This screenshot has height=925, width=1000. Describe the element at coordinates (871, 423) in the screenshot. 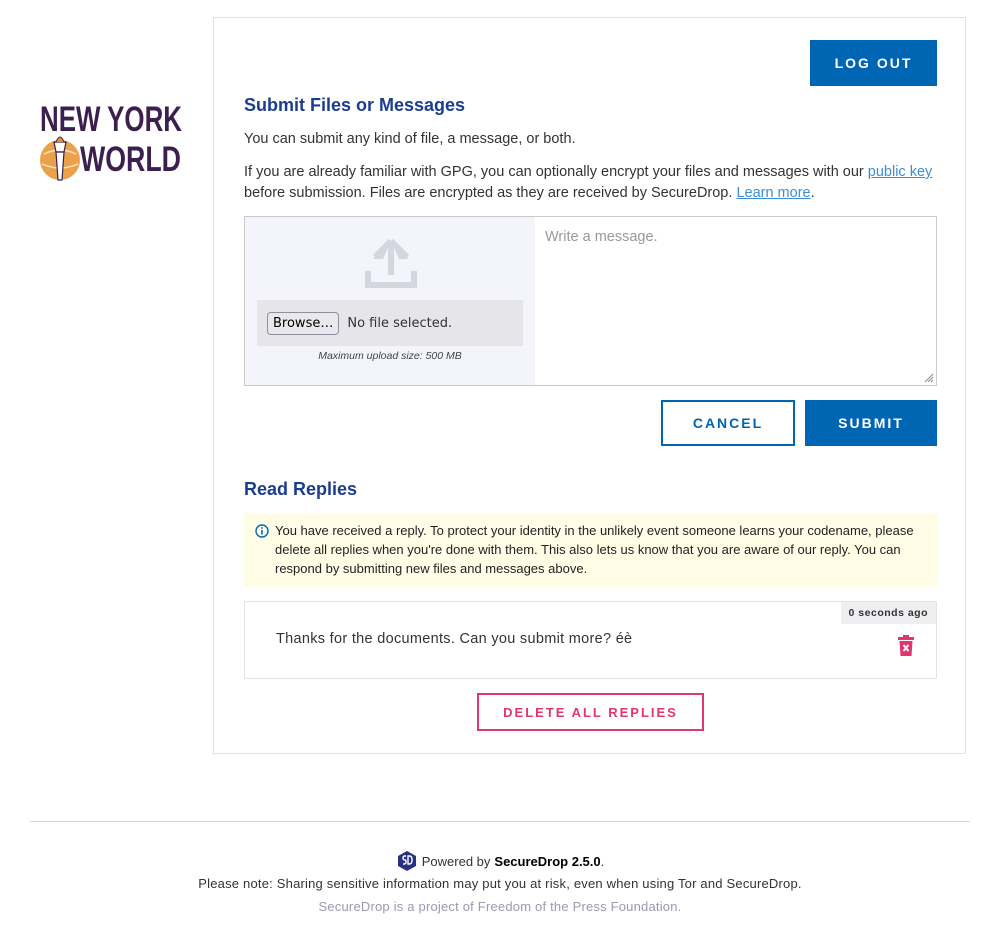

I see `submit-button: SUBMIT` at that location.